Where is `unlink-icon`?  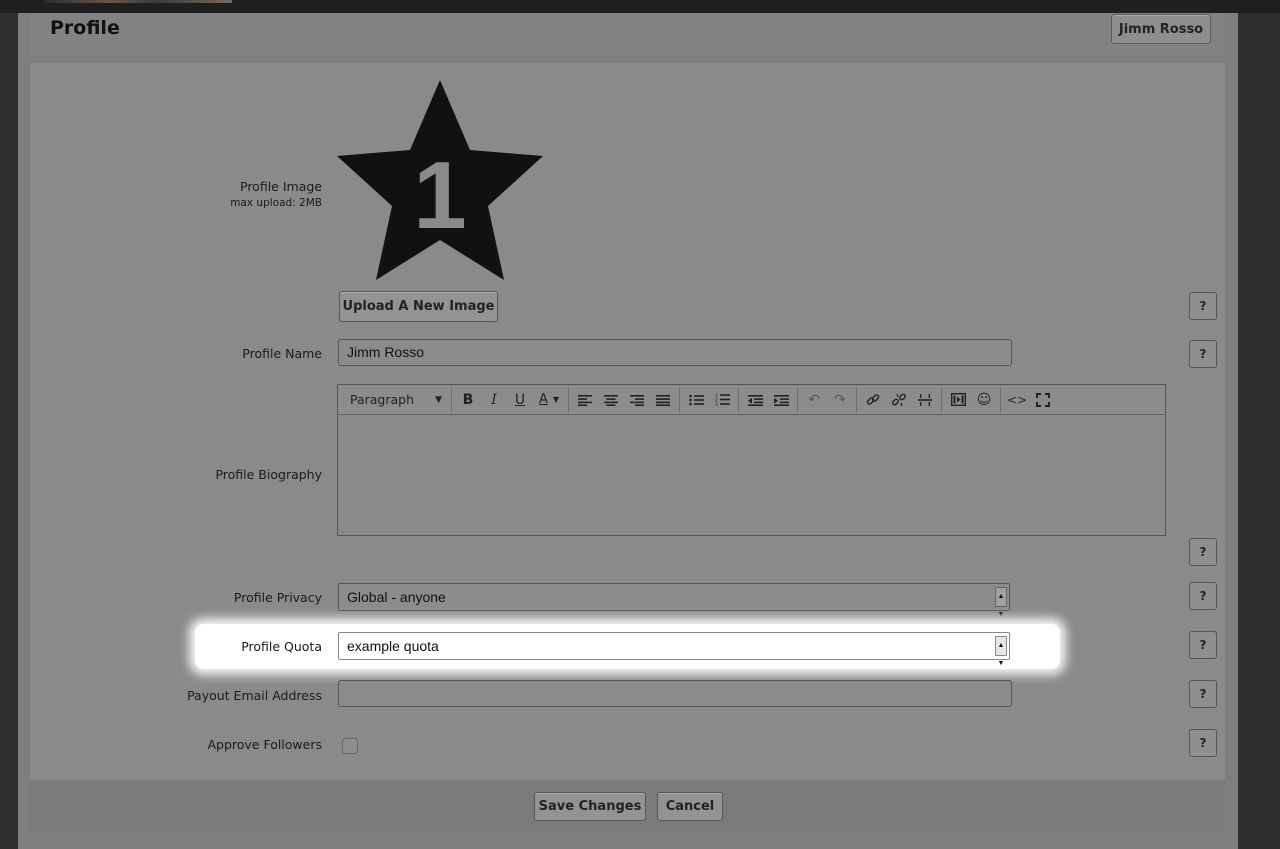
unlink-icon is located at coordinates (899, 400).